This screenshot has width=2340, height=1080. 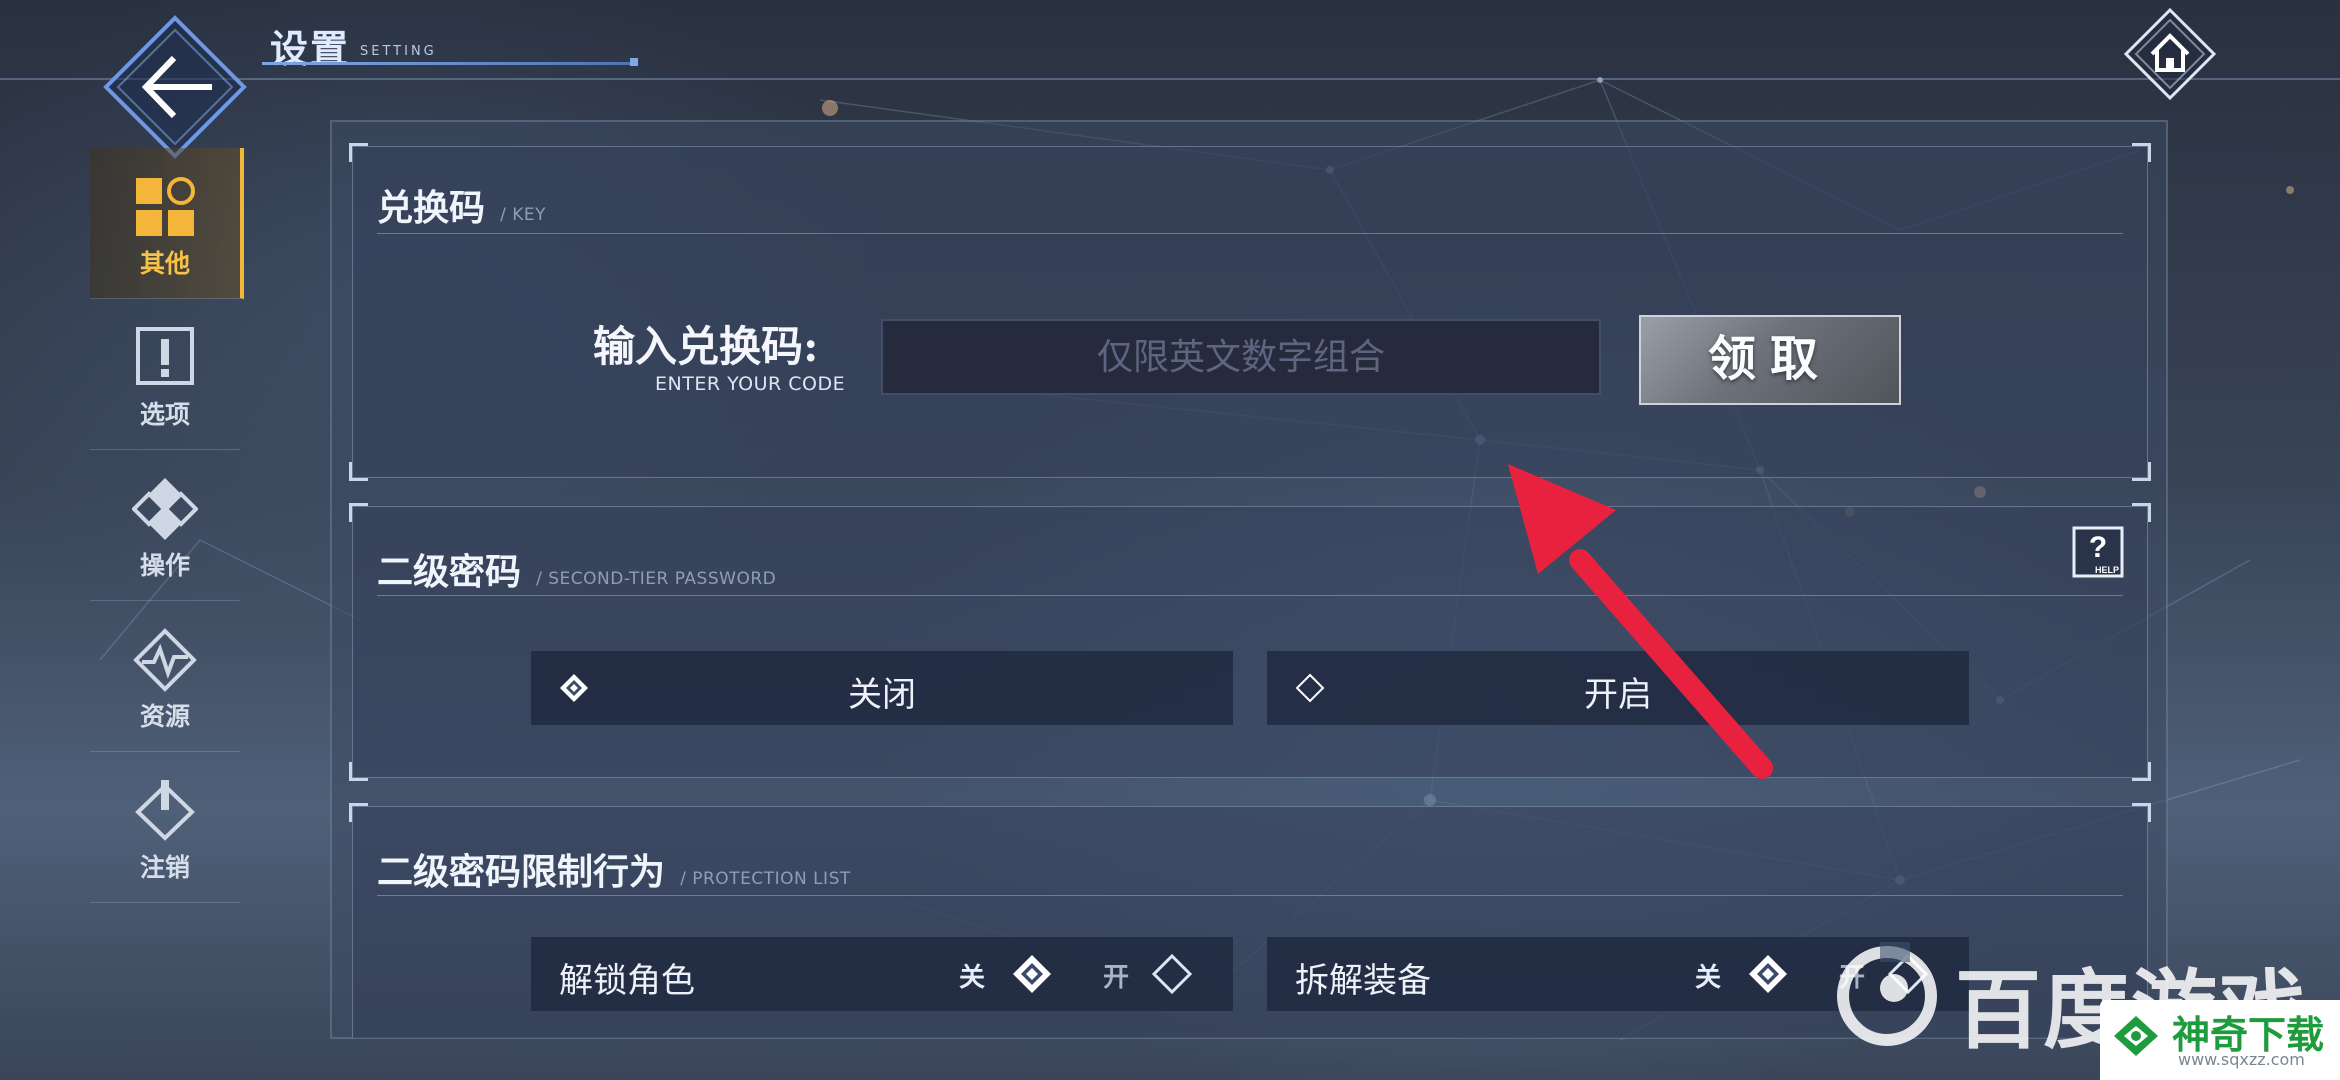 I want to click on page-title-bar: 设置 SETTING, so click(x=452, y=44).